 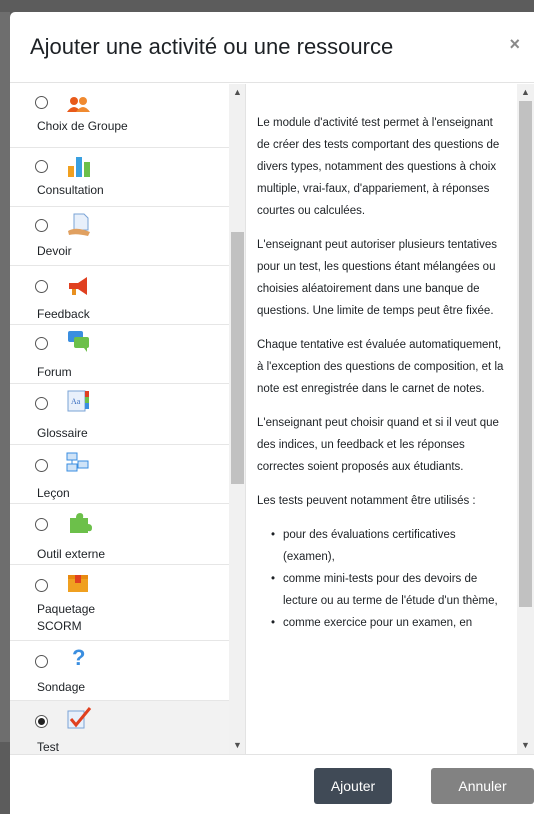 I want to click on option-label: Outil externe, so click(x=71, y=554).